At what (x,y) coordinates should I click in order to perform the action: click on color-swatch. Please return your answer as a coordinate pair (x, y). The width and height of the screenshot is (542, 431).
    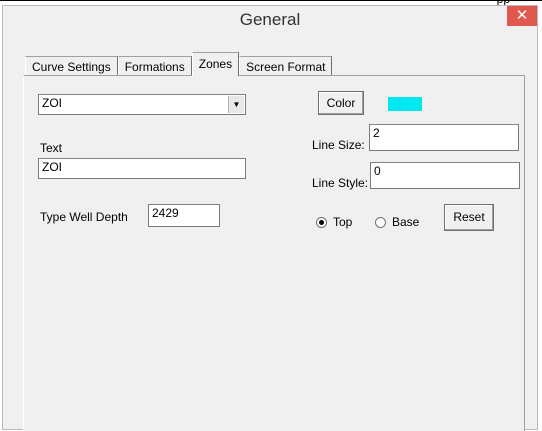
    Looking at the image, I should click on (405, 104).